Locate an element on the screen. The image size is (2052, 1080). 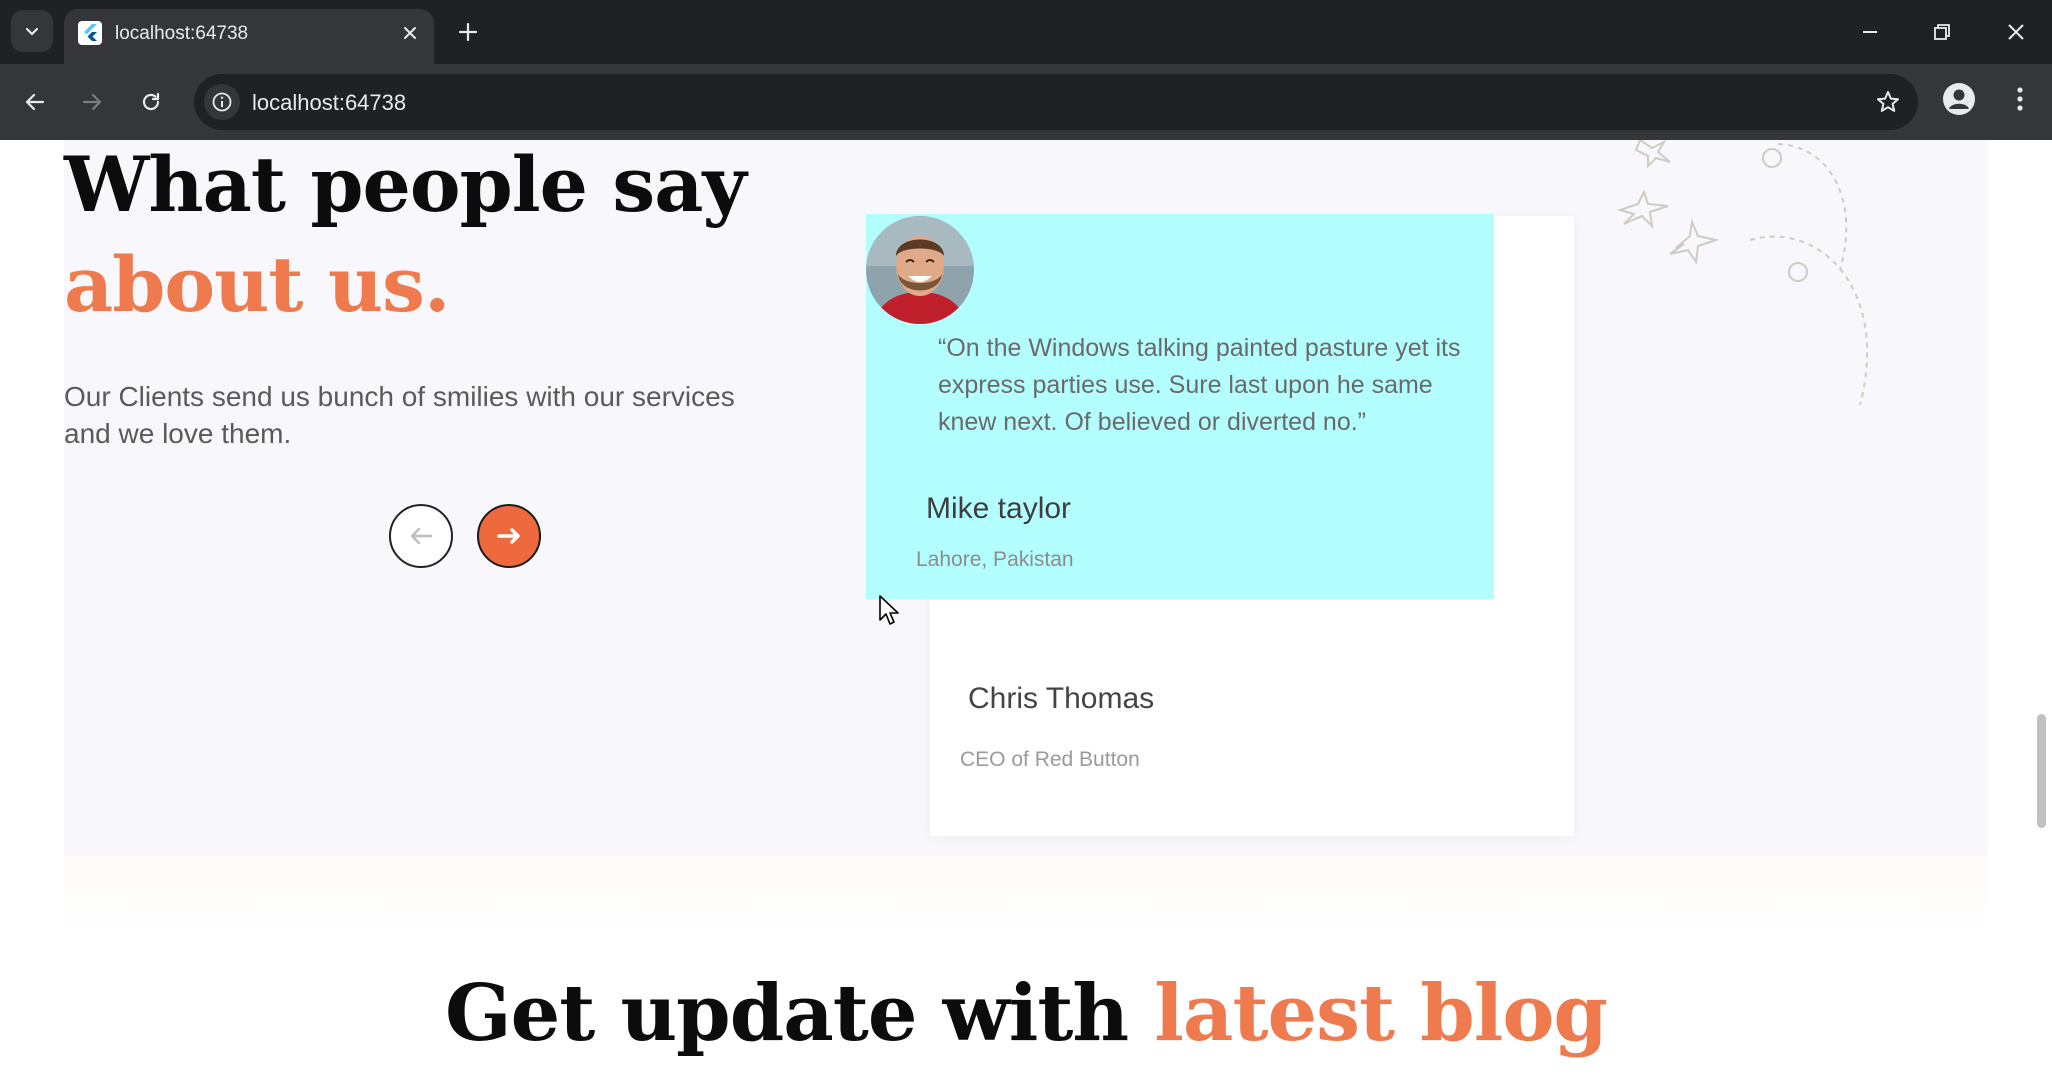
close-tab-button is located at coordinates (410, 33).